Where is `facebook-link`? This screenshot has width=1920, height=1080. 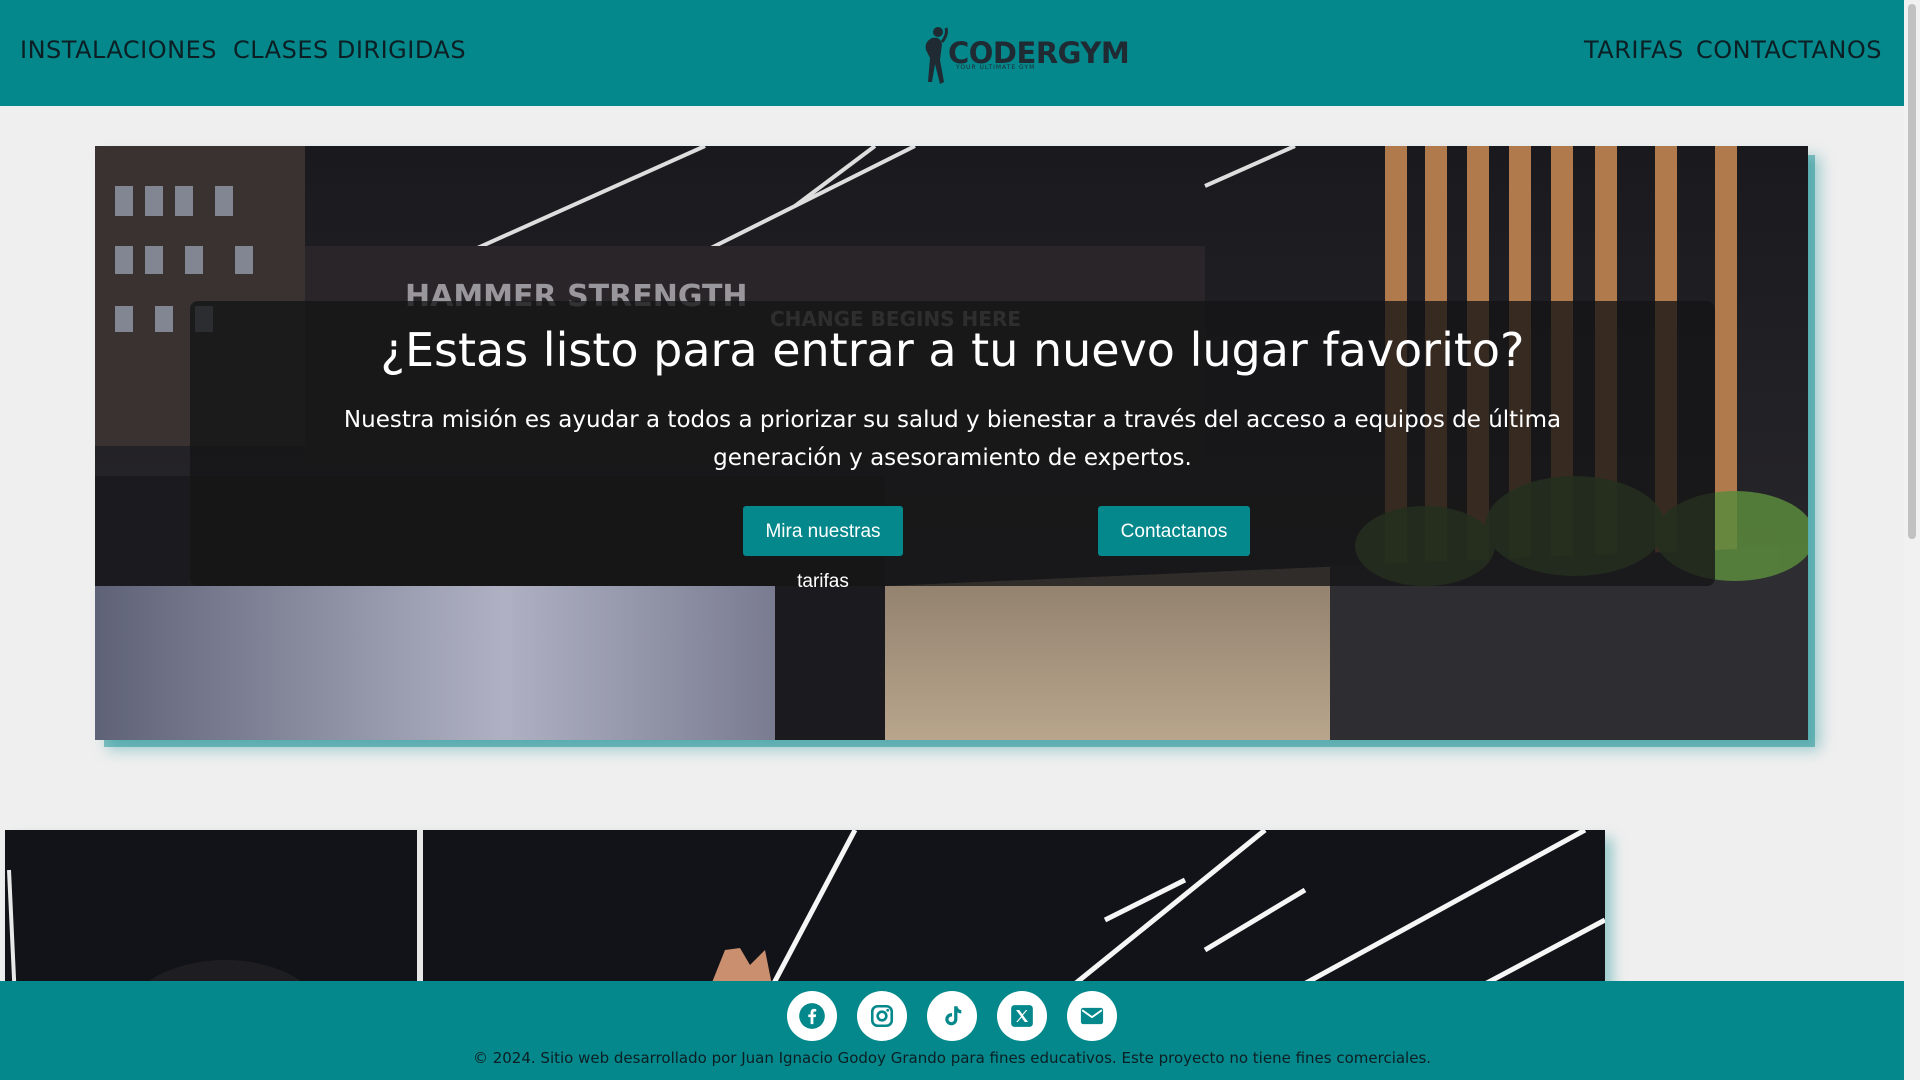
facebook-link is located at coordinates (812, 1016).